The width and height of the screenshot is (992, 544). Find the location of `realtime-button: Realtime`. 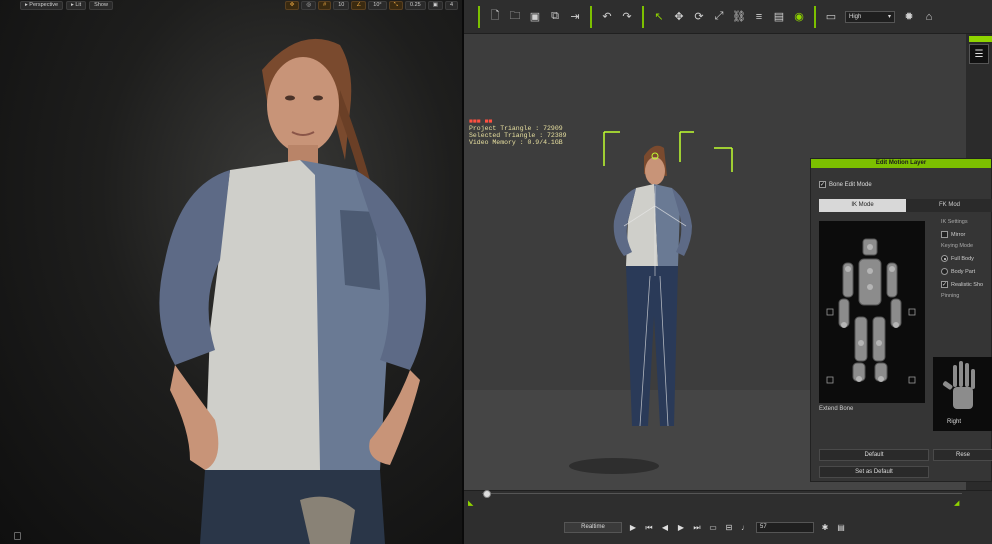

realtime-button: Realtime is located at coordinates (593, 527).